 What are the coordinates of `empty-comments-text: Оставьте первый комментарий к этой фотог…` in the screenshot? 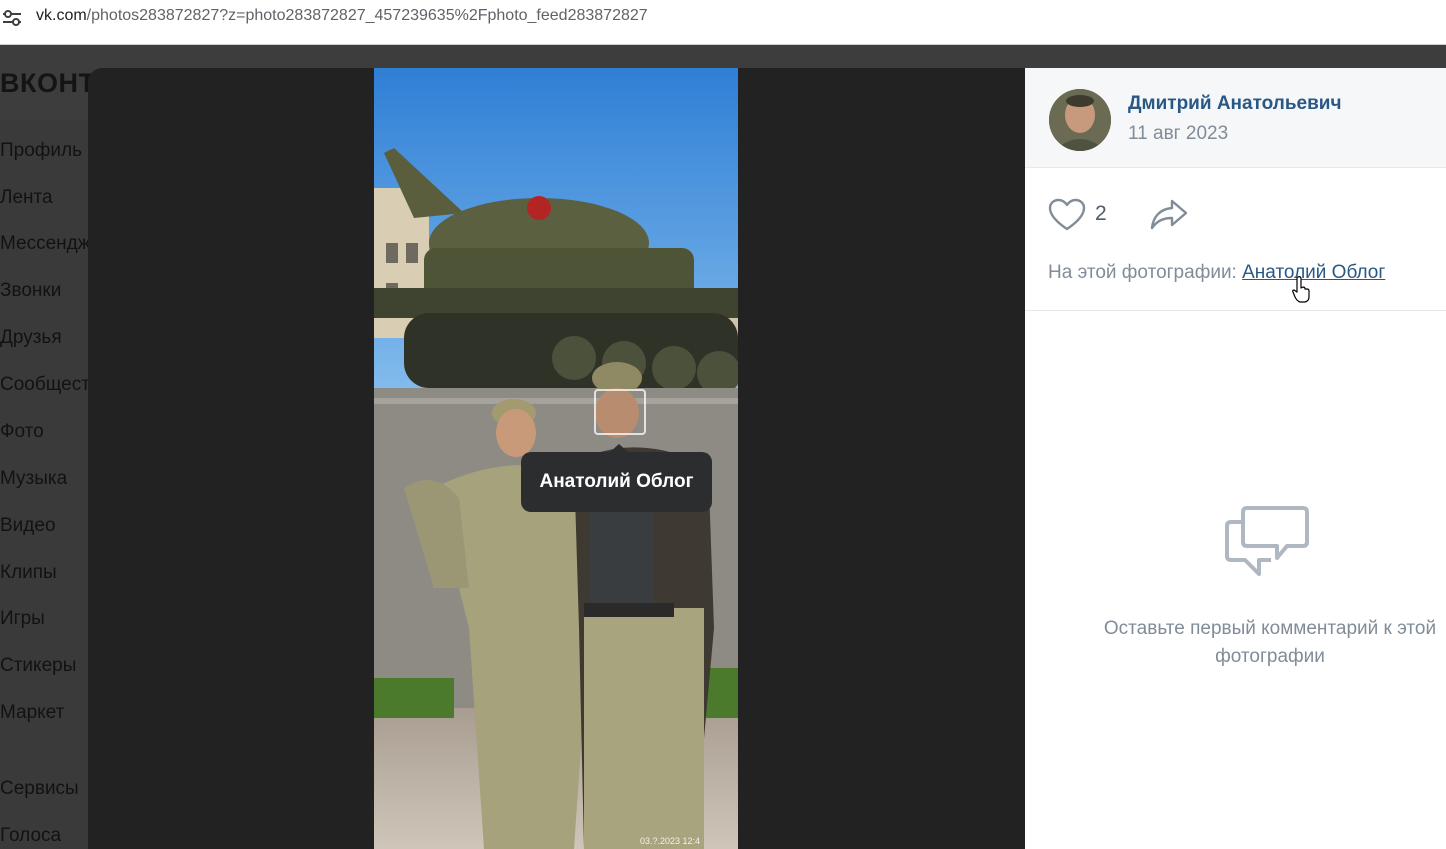 It's located at (1270, 642).